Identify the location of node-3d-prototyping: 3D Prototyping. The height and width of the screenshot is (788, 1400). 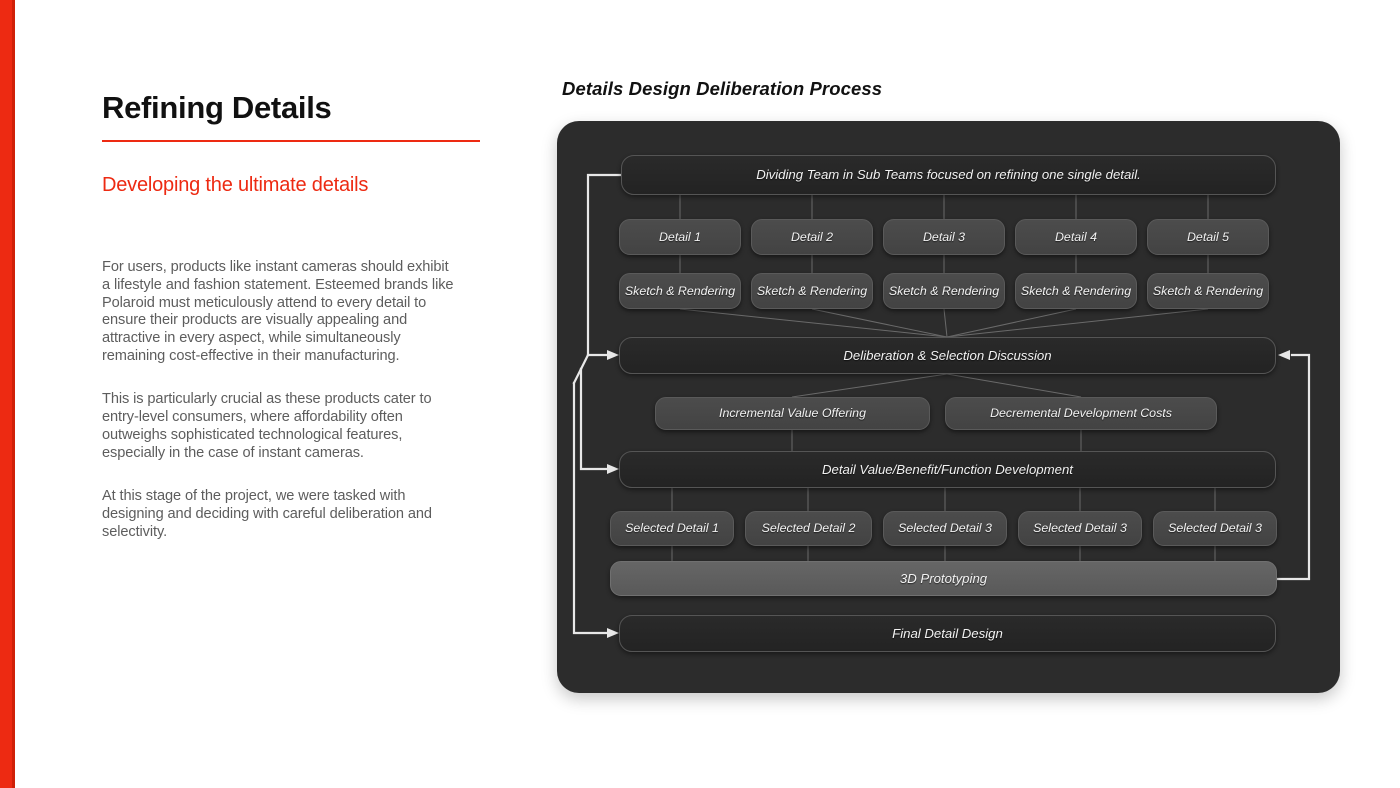
(943, 578).